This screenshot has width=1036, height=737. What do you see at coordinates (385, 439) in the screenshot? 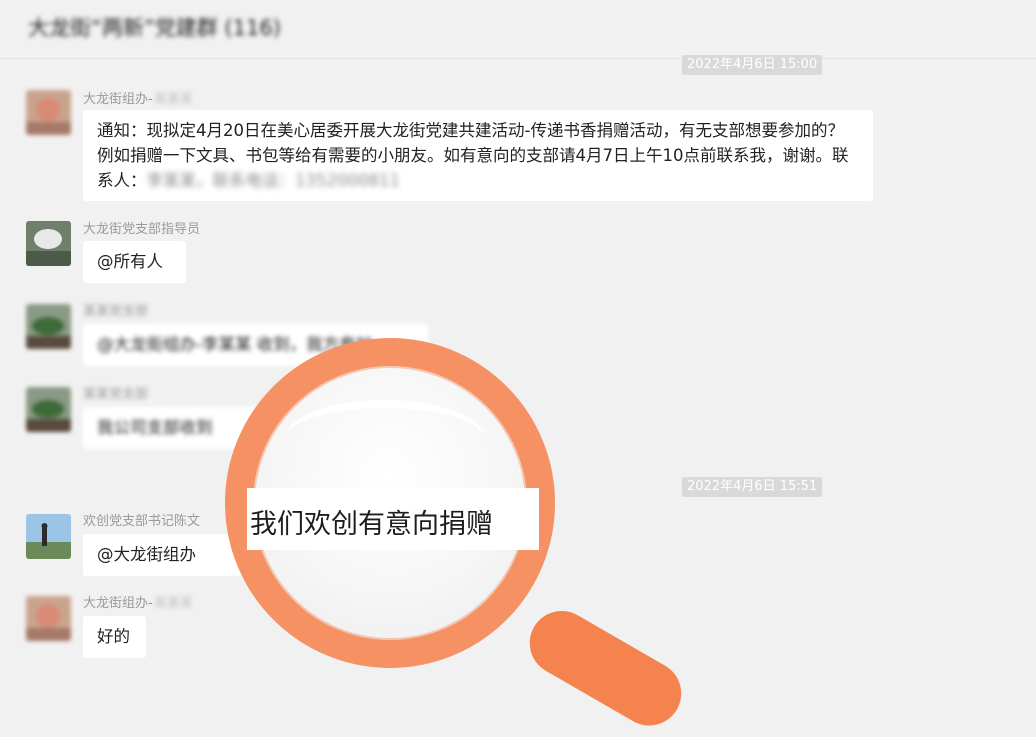
I see `lens-highlight` at bounding box center [385, 439].